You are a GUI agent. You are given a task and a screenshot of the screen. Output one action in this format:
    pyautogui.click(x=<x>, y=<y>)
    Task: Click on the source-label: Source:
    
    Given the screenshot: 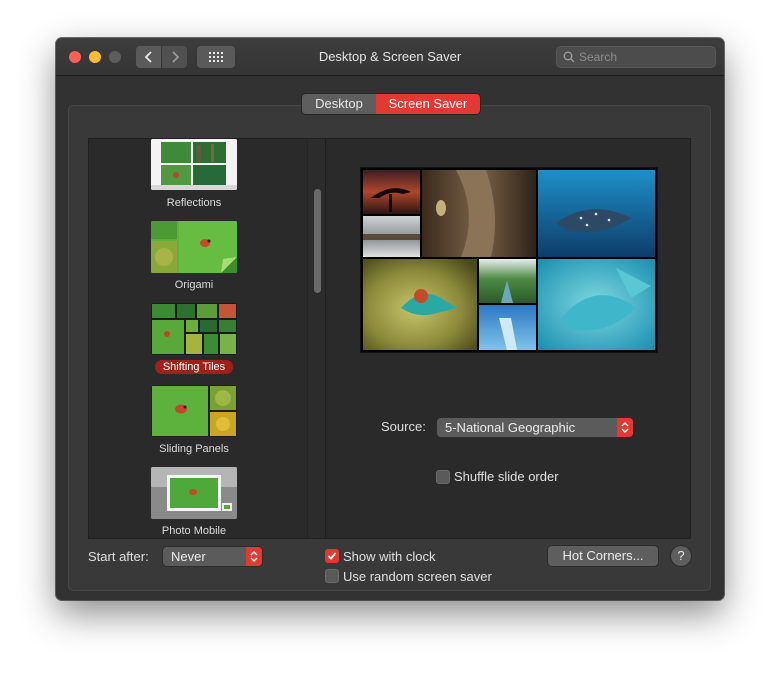 What is the action you would take?
    pyautogui.click(x=403, y=426)
    